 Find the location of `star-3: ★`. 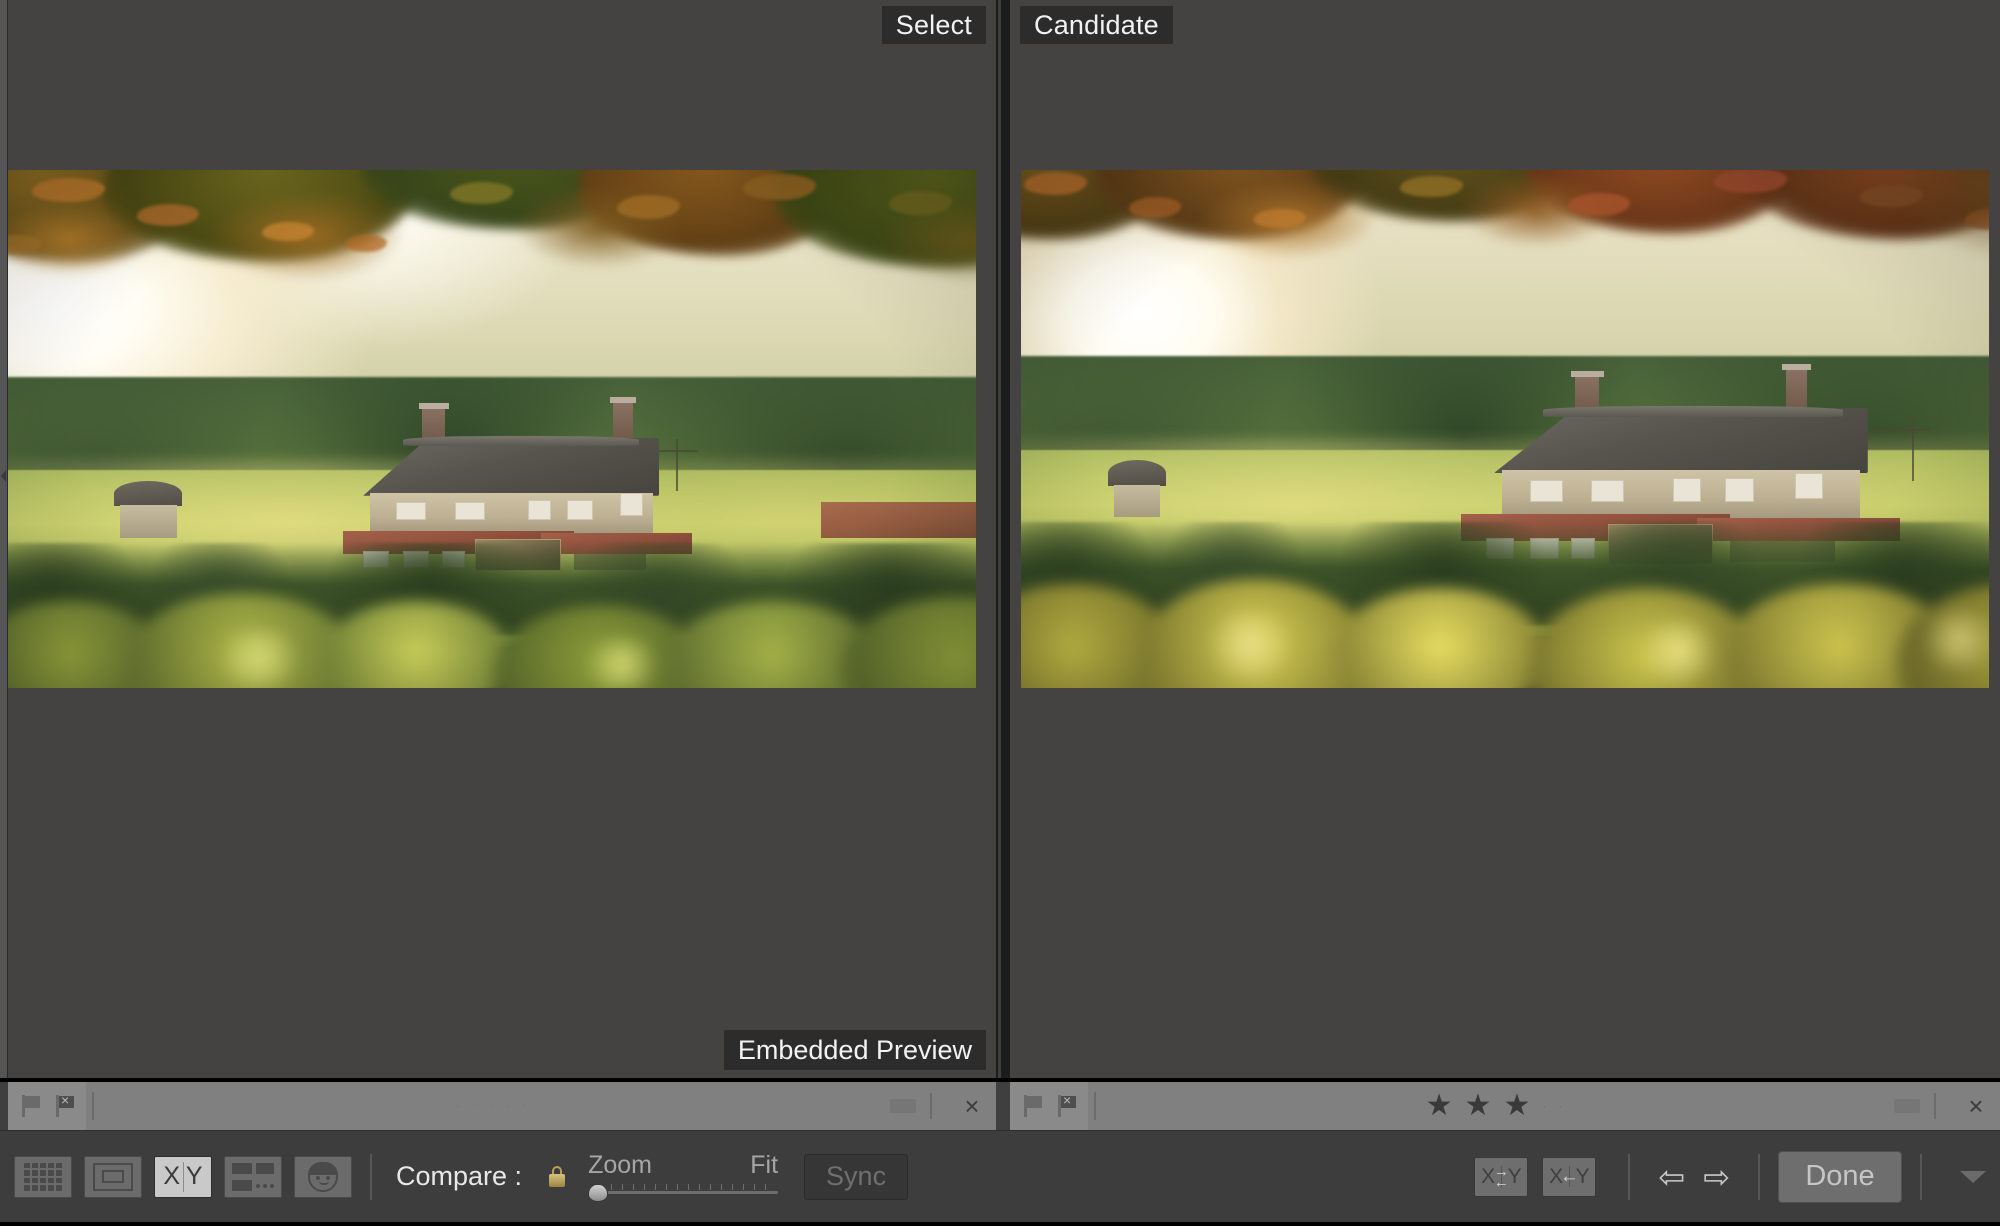

star-3: ★ is located at coordinates (1516, 1106).